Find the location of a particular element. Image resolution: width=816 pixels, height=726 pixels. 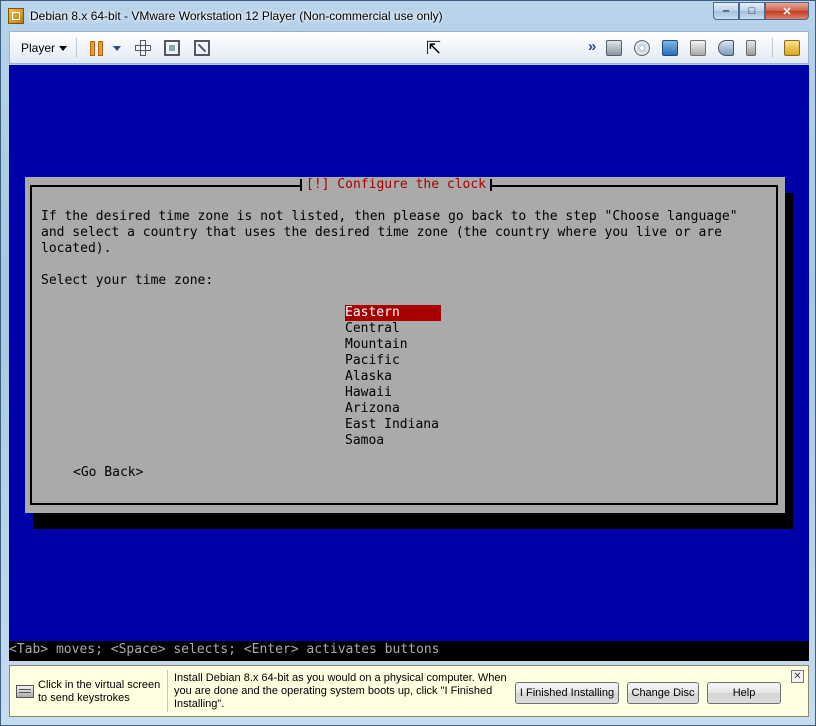

keyboard-icon is located at coordinates (25, 691).